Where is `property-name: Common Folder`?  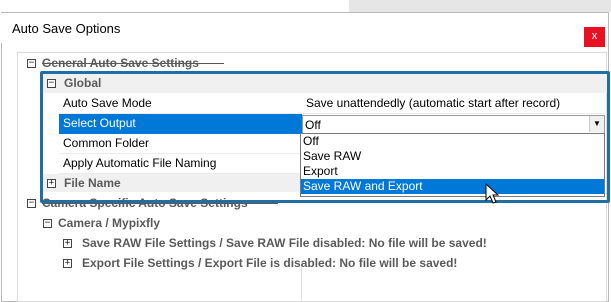
property-name: Common Folder is located at coordinates (106, 143).